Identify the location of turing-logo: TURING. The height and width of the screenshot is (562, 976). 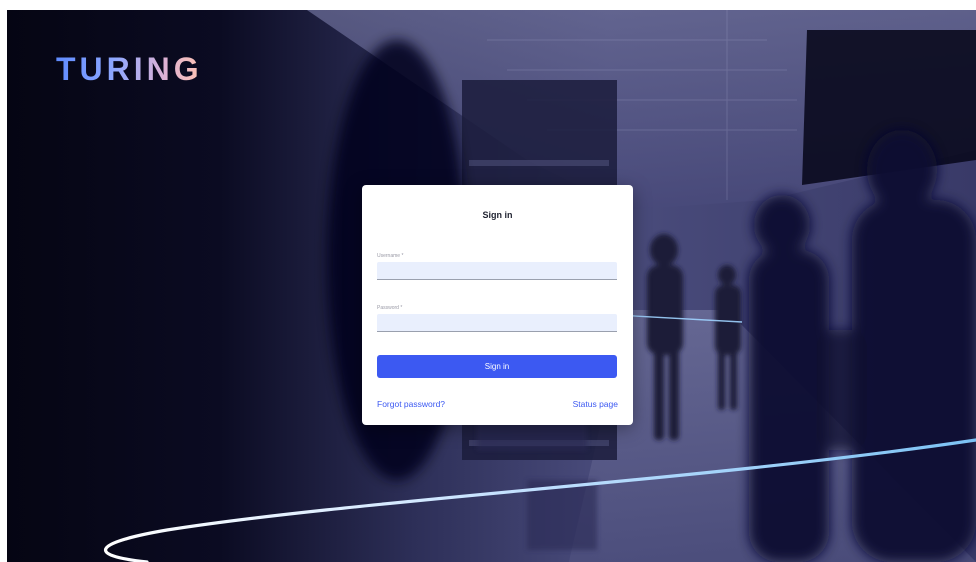
(129, 69).